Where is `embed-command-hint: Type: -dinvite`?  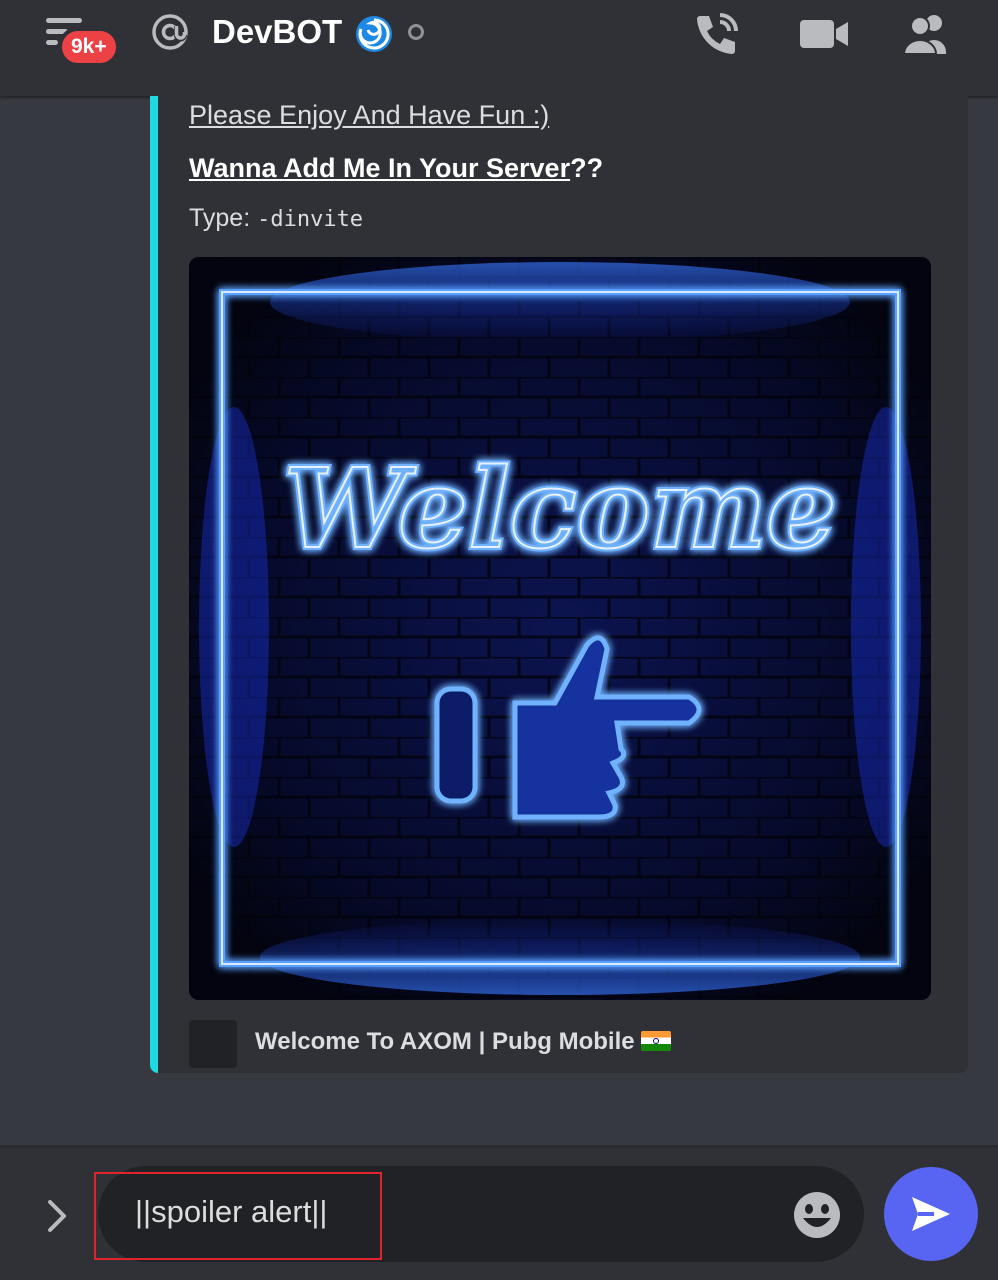
embed-command-hint: Type: -dinvite is located at coordinates (276, 218).